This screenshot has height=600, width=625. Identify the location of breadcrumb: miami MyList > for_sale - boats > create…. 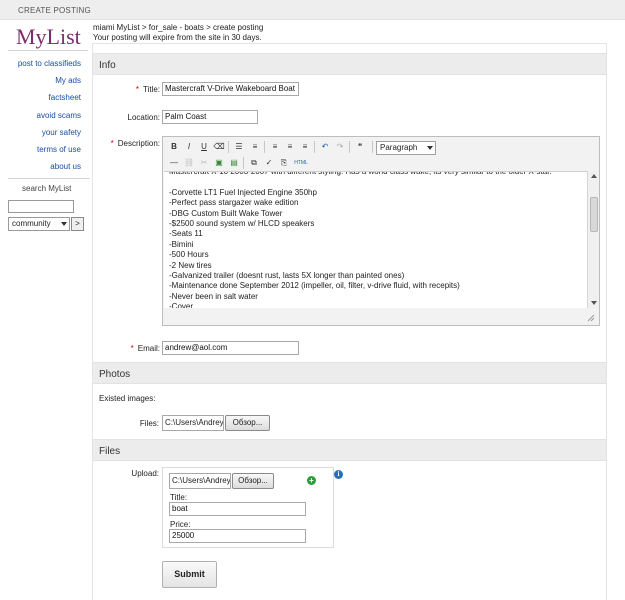
(178, 27).